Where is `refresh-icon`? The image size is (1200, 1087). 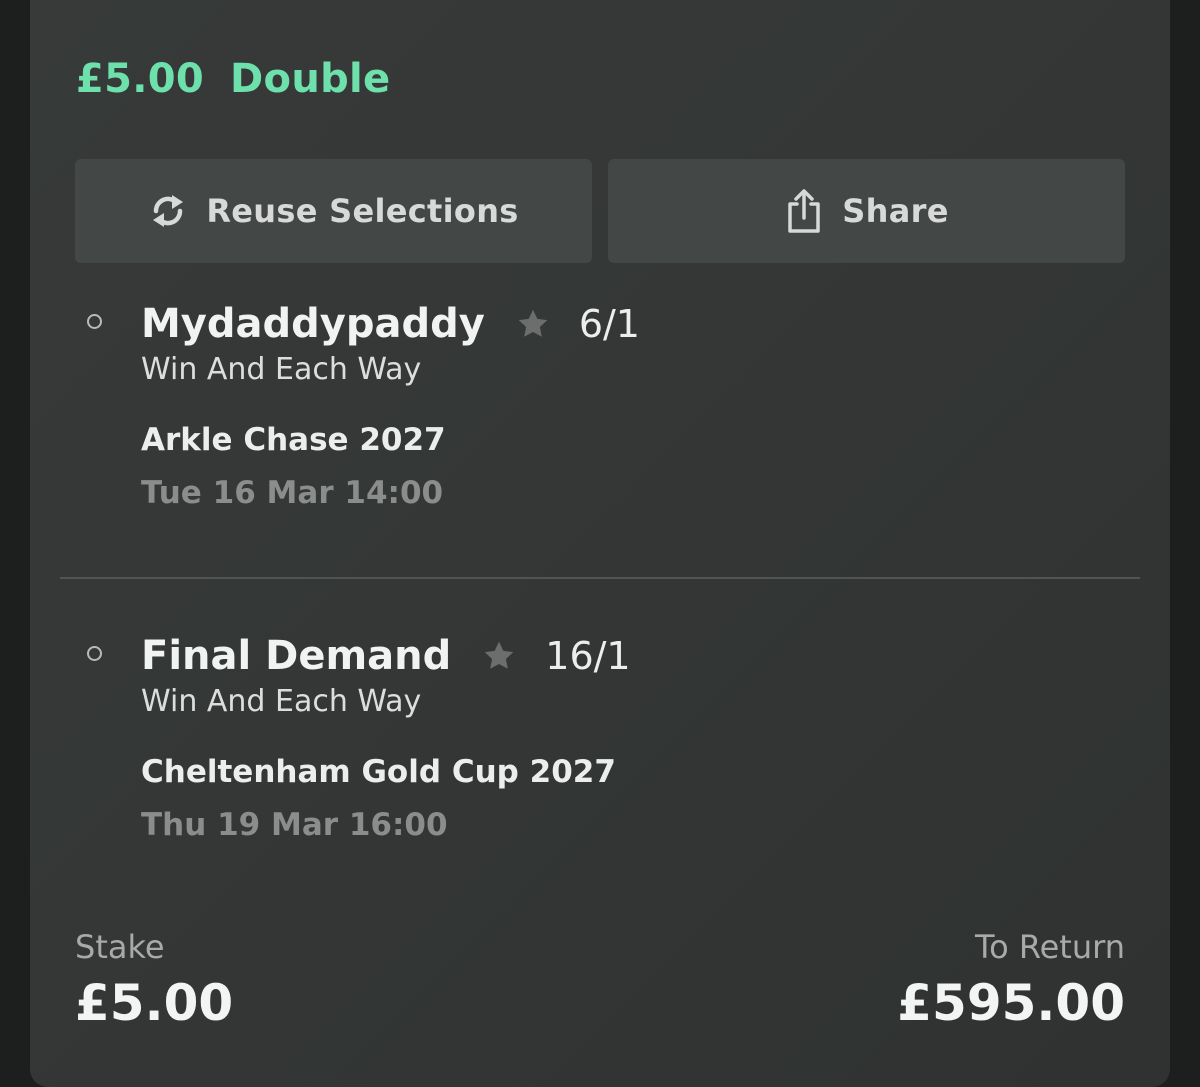 refresh-icon is located at coordinates (168, 211).